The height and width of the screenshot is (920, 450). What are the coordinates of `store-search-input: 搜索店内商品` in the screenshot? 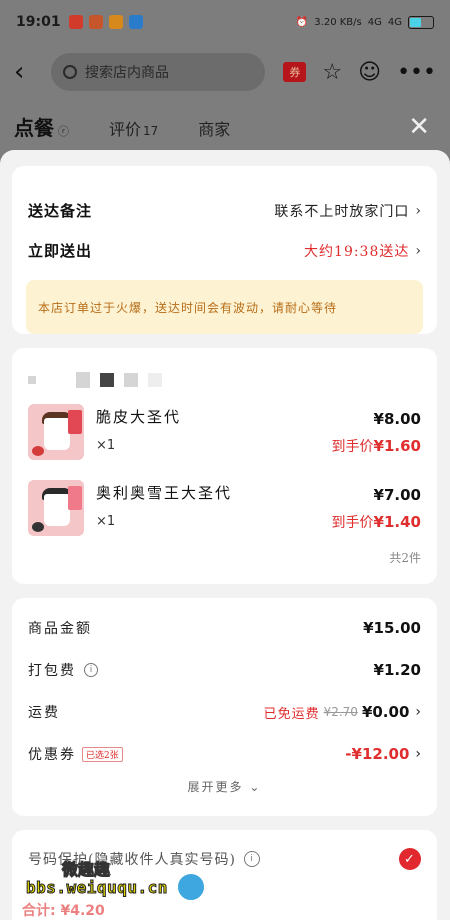 It's located at (158, 72).